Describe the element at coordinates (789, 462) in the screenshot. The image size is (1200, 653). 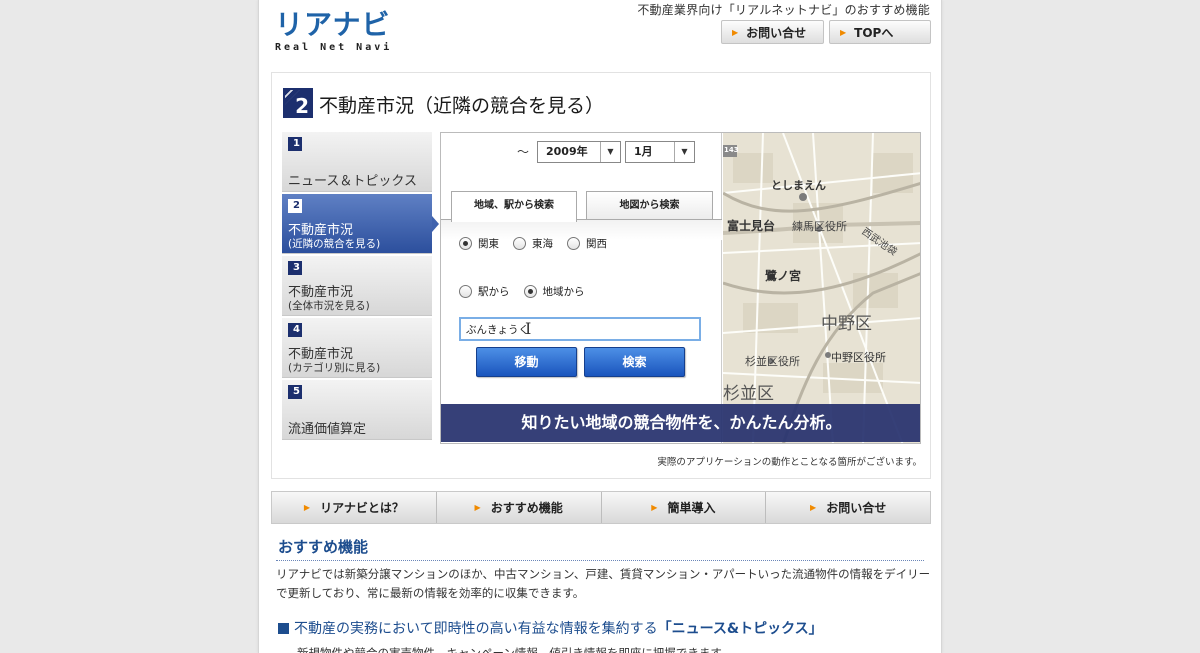
I see `disclaimer-note: 実際のアプリケーションの動作とことなる箇所がございます。` at that location.